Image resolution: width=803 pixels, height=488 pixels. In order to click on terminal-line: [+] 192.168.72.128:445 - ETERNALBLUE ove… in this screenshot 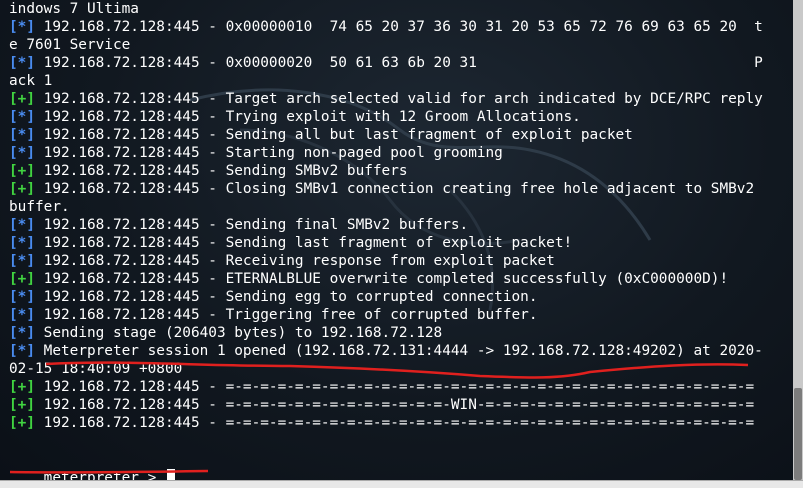, I will do `click(401, 279)`.